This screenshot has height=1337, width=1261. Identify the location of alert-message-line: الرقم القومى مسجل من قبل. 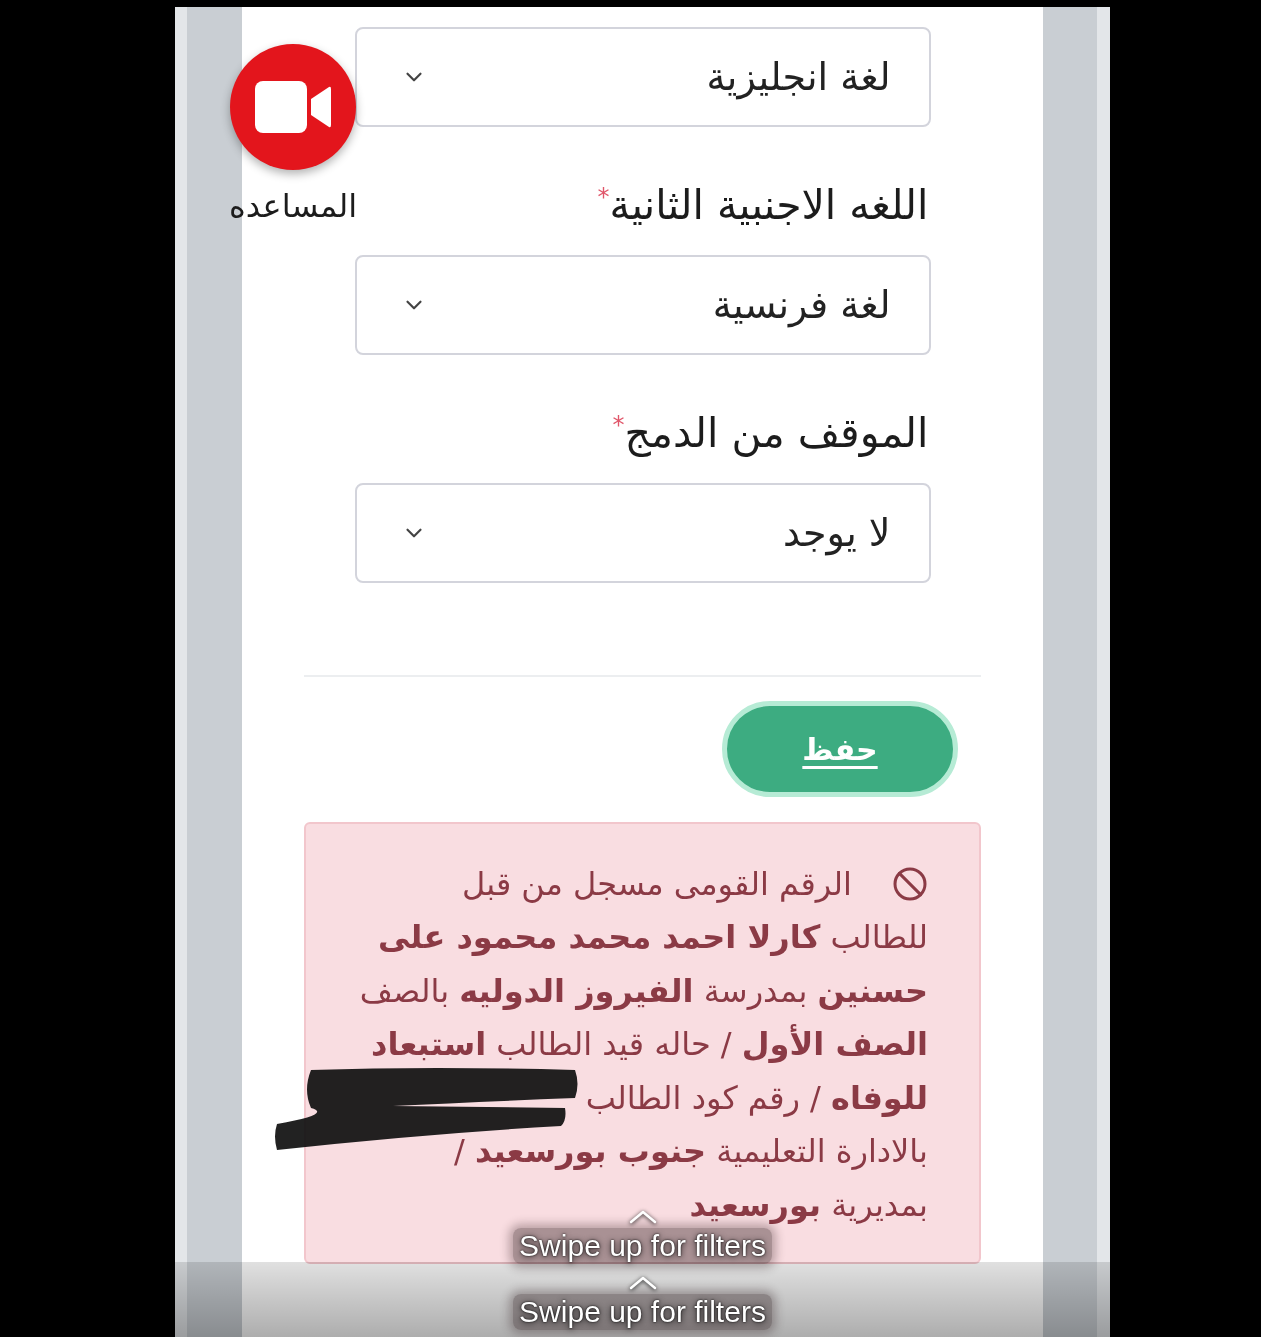
(657, 884).